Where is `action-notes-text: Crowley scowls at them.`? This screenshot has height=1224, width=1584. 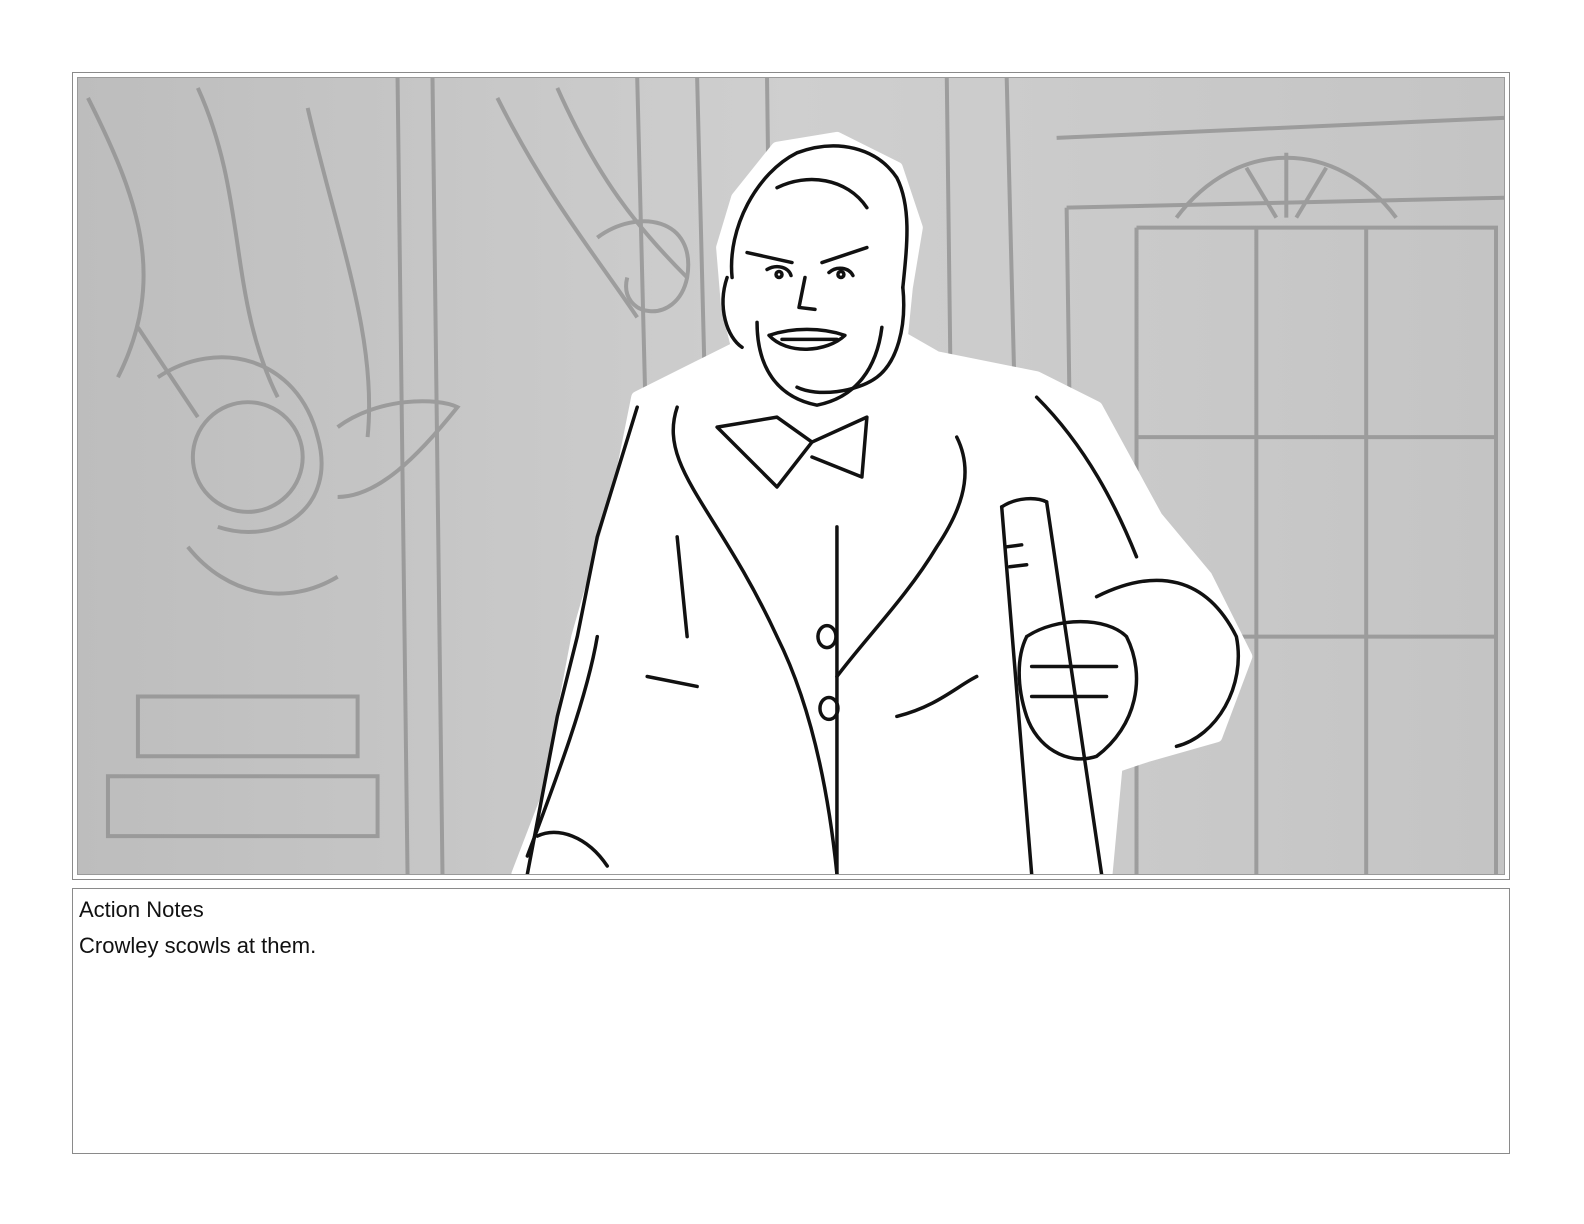 action-notes-text: Crowley scowls at them. is located at coordinates (198, 945).